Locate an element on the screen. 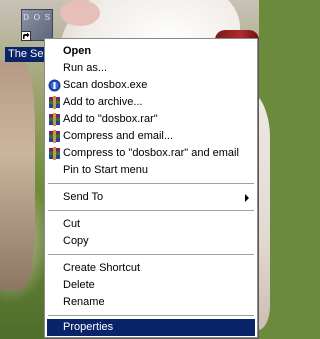 This screenshot has height=339, width=320. menu-item-label: Copy is located at coordinates (76, 241).